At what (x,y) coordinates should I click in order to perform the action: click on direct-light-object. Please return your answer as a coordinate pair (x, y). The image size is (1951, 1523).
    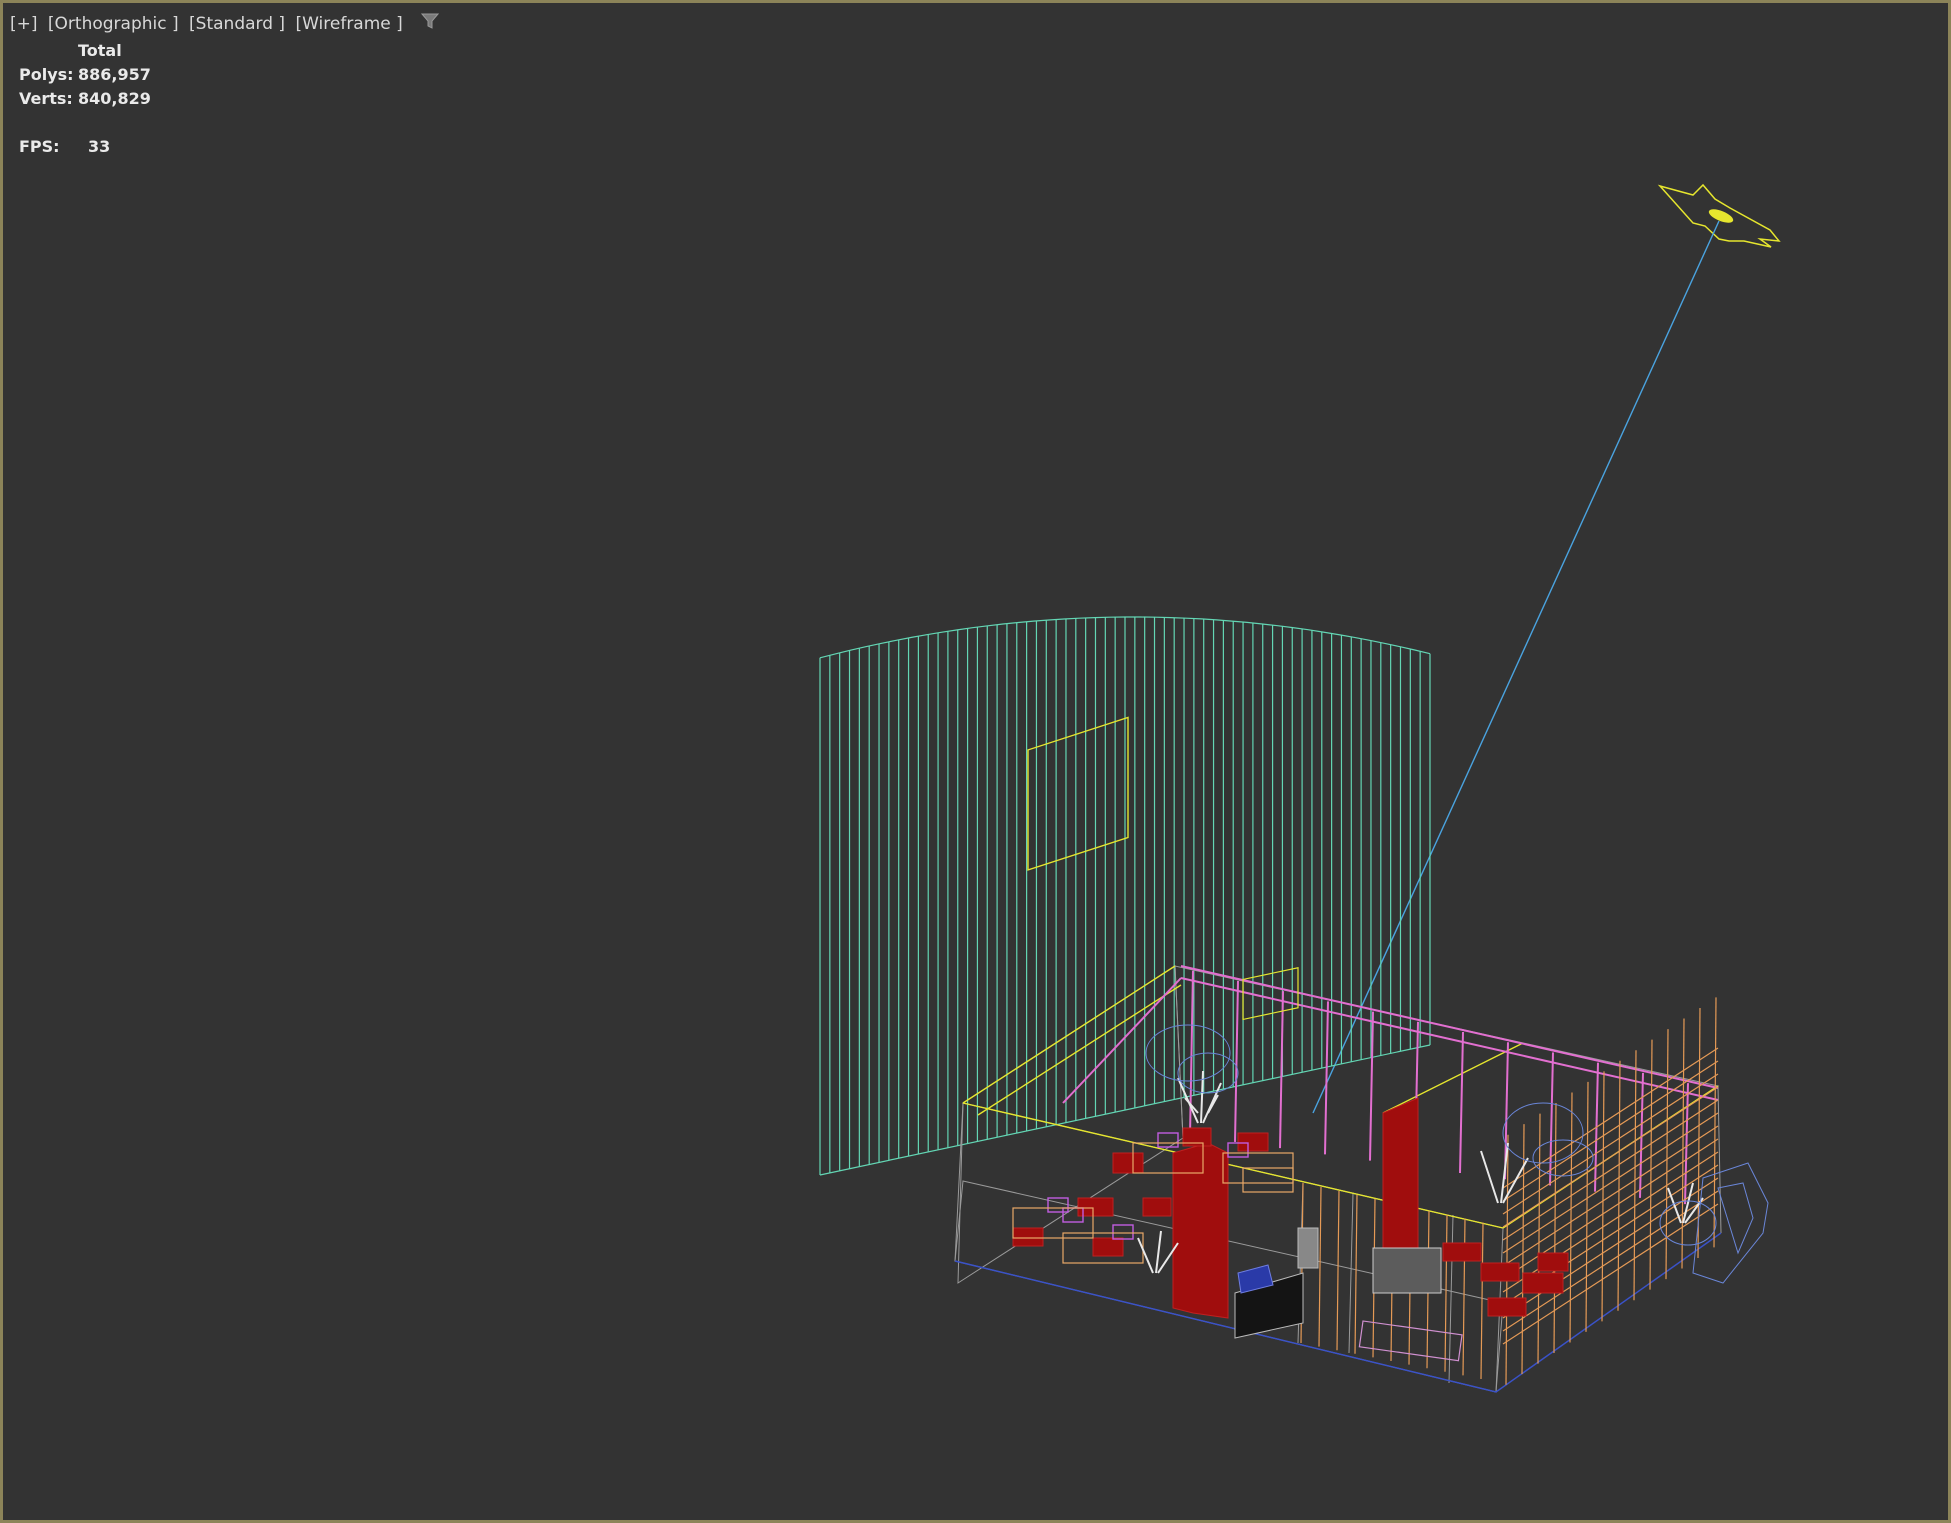
    Looking at the image, I should click on (1546, 648).